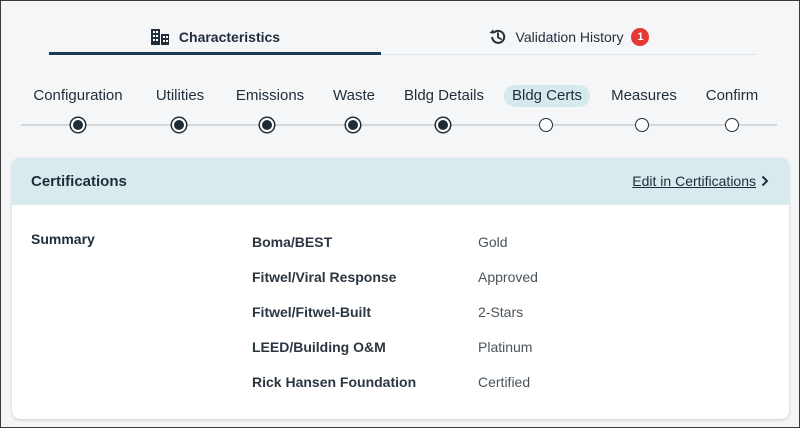 This screenshot has width=800, height=428. I want to click on building-icon, so click(160, 37).